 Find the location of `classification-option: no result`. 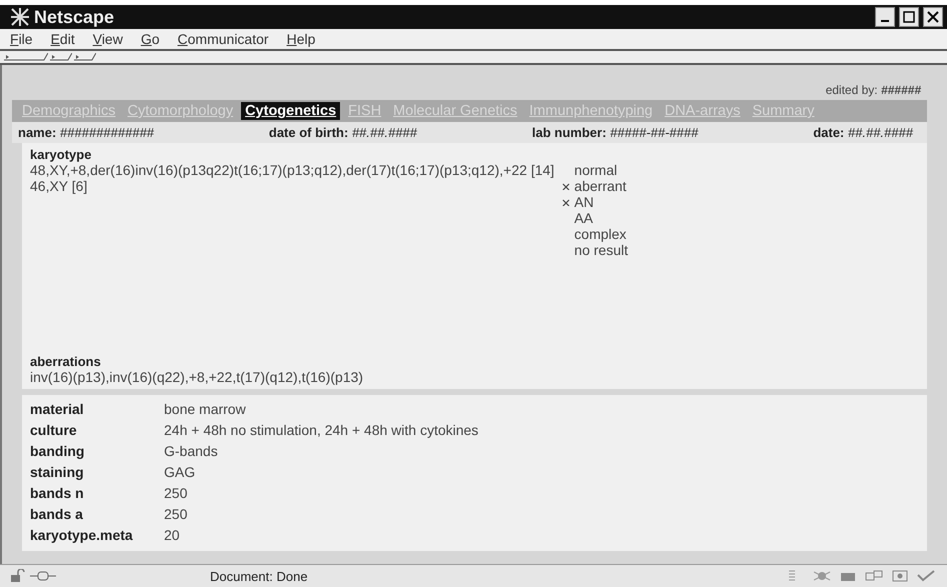

classification-option: no result is located at coordinates (601, 250).